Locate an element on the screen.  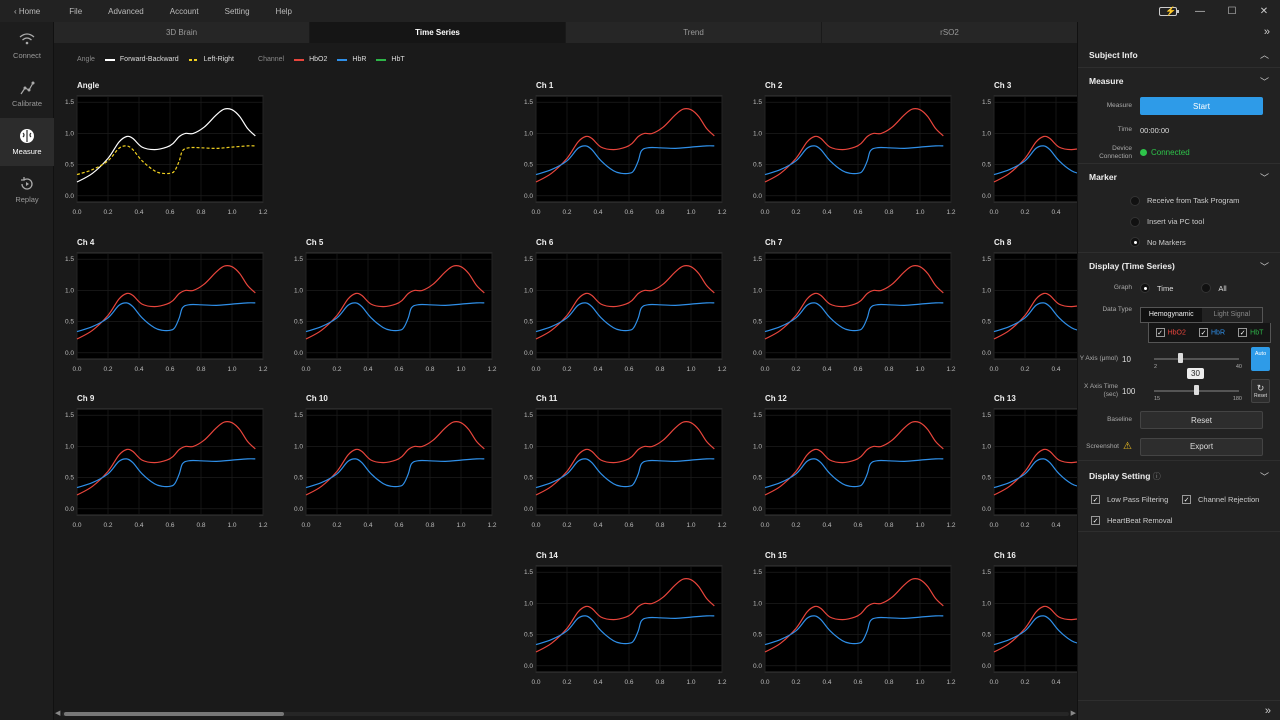
auto-button: Auto is located at coordinates (1260, 359).